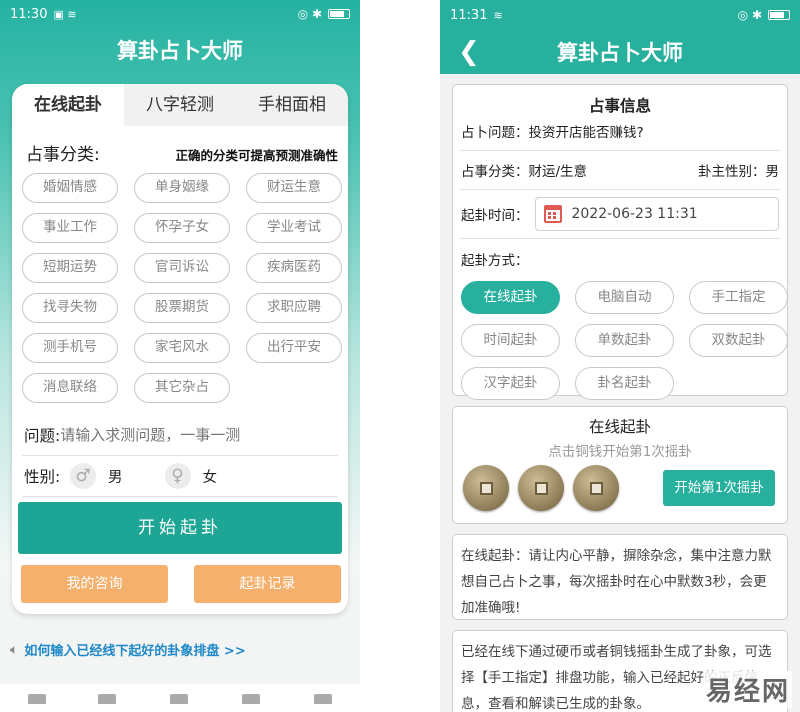 Image resolution: width=800 pixels, height=712 pixels. I want to click on category-label: 占事分类：, so click(495, 172).